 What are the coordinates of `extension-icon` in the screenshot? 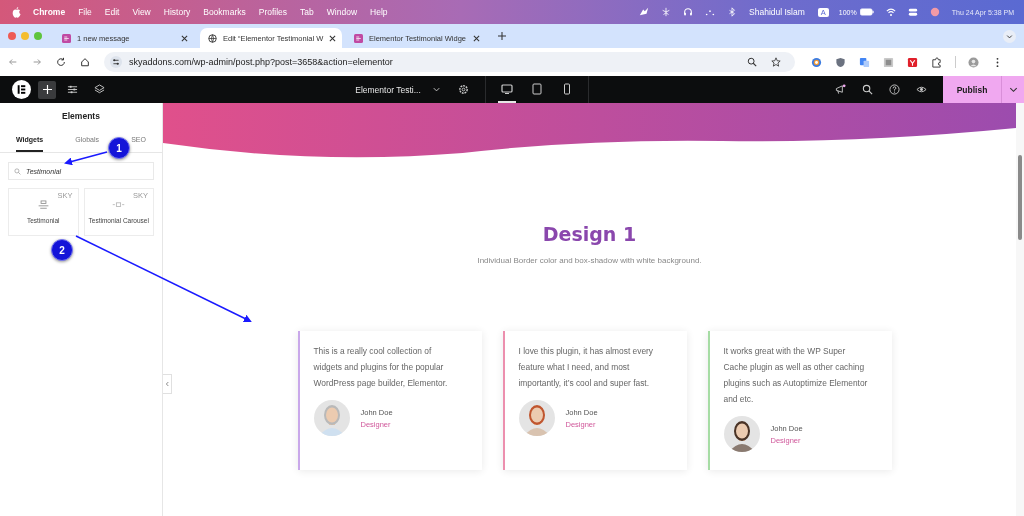 It's located at (912, 62).